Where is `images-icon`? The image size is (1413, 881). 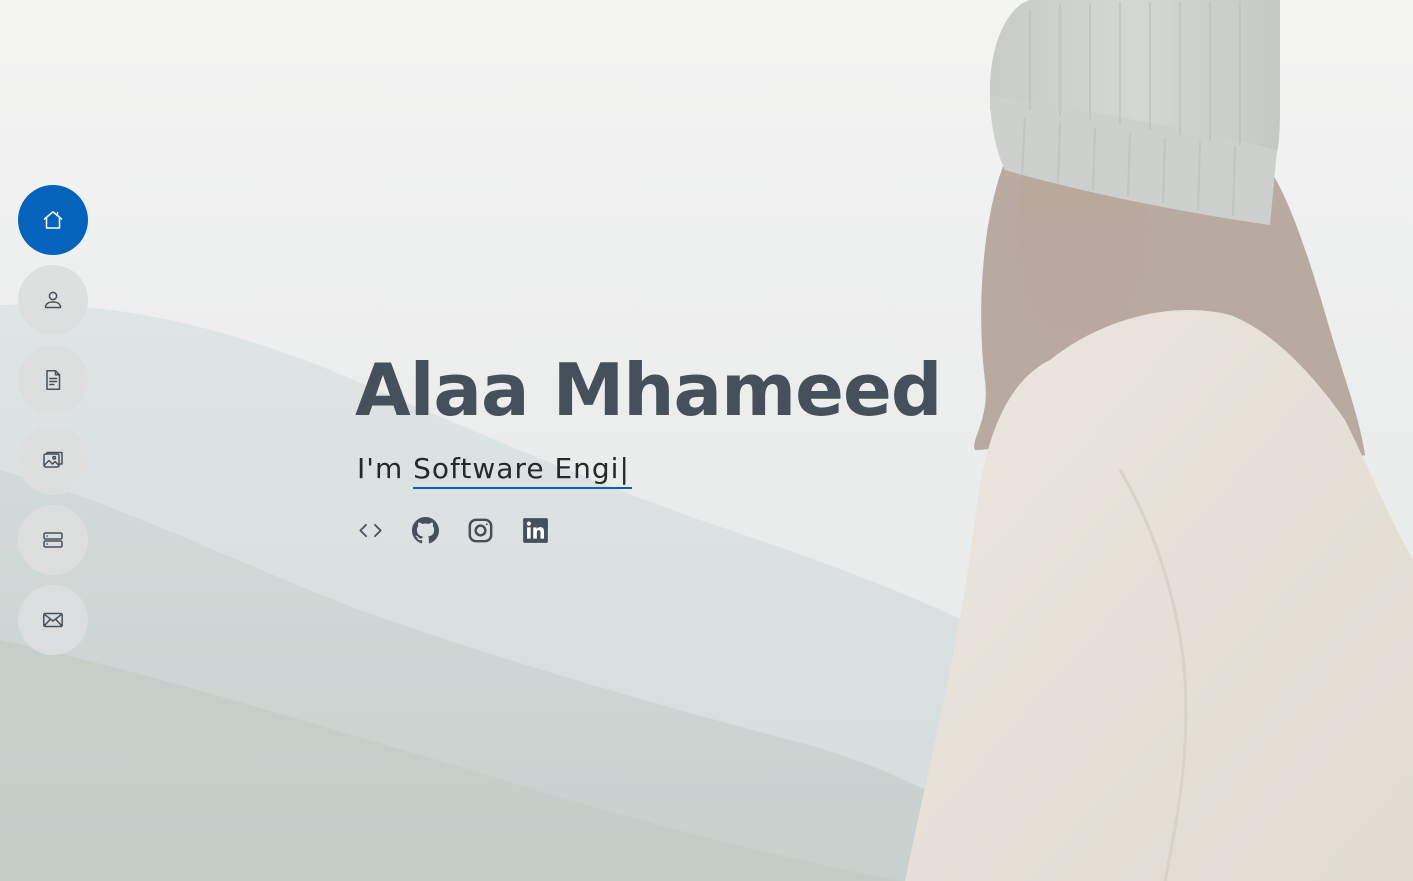
images-icon is located at coordinates (53, 459).